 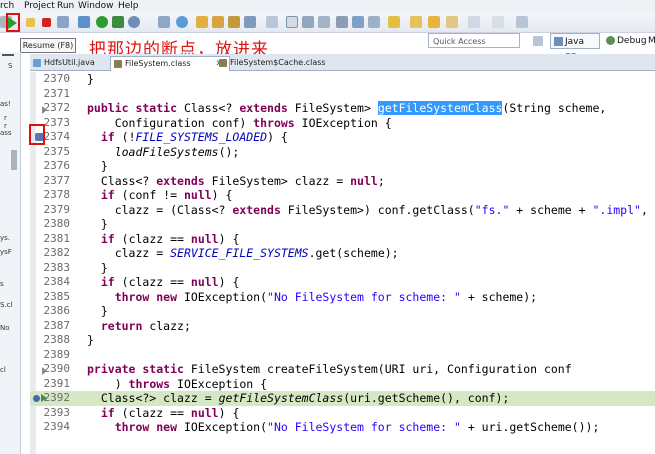 What do you see at coordinates (452, 22) in the screenshot?
I see `back-icon` at bounding box center [452, 22].